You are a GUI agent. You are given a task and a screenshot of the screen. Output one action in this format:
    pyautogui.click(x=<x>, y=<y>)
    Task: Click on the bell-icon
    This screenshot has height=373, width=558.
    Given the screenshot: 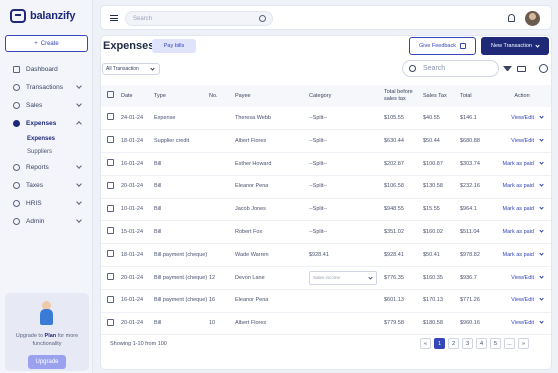 What is the action you would take?
    pyautogui.click(x=511, y=18)
    